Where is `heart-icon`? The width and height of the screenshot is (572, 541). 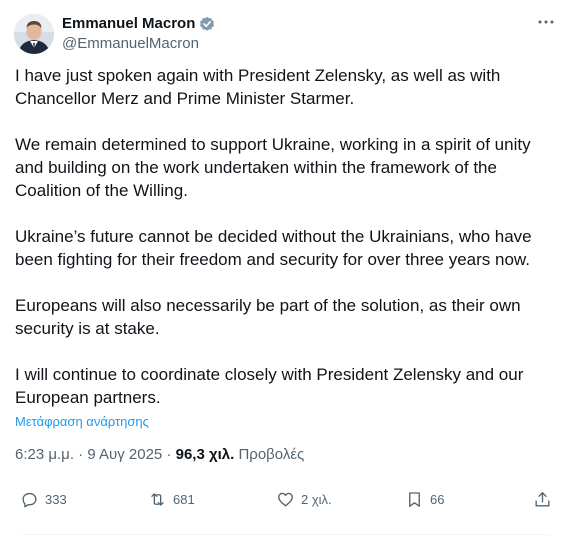
heart-icon is located at coordinates (285, 499).